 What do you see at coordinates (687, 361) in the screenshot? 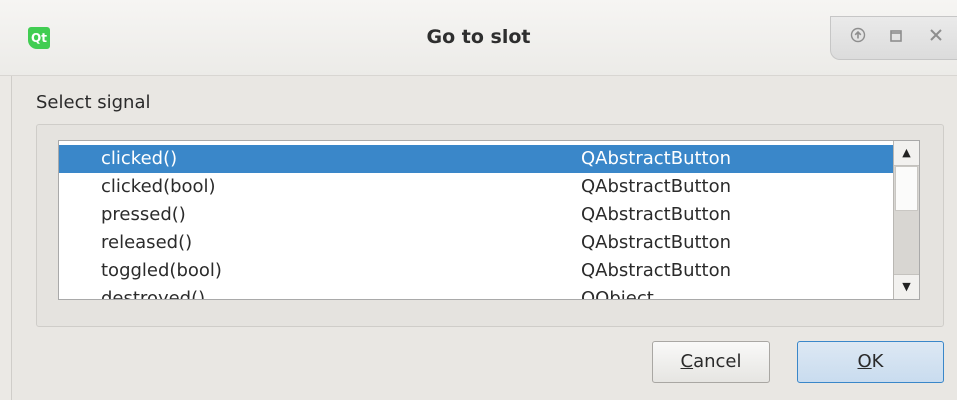
I see `cancel-mnemonic: C` at bounding box center [687, 361].